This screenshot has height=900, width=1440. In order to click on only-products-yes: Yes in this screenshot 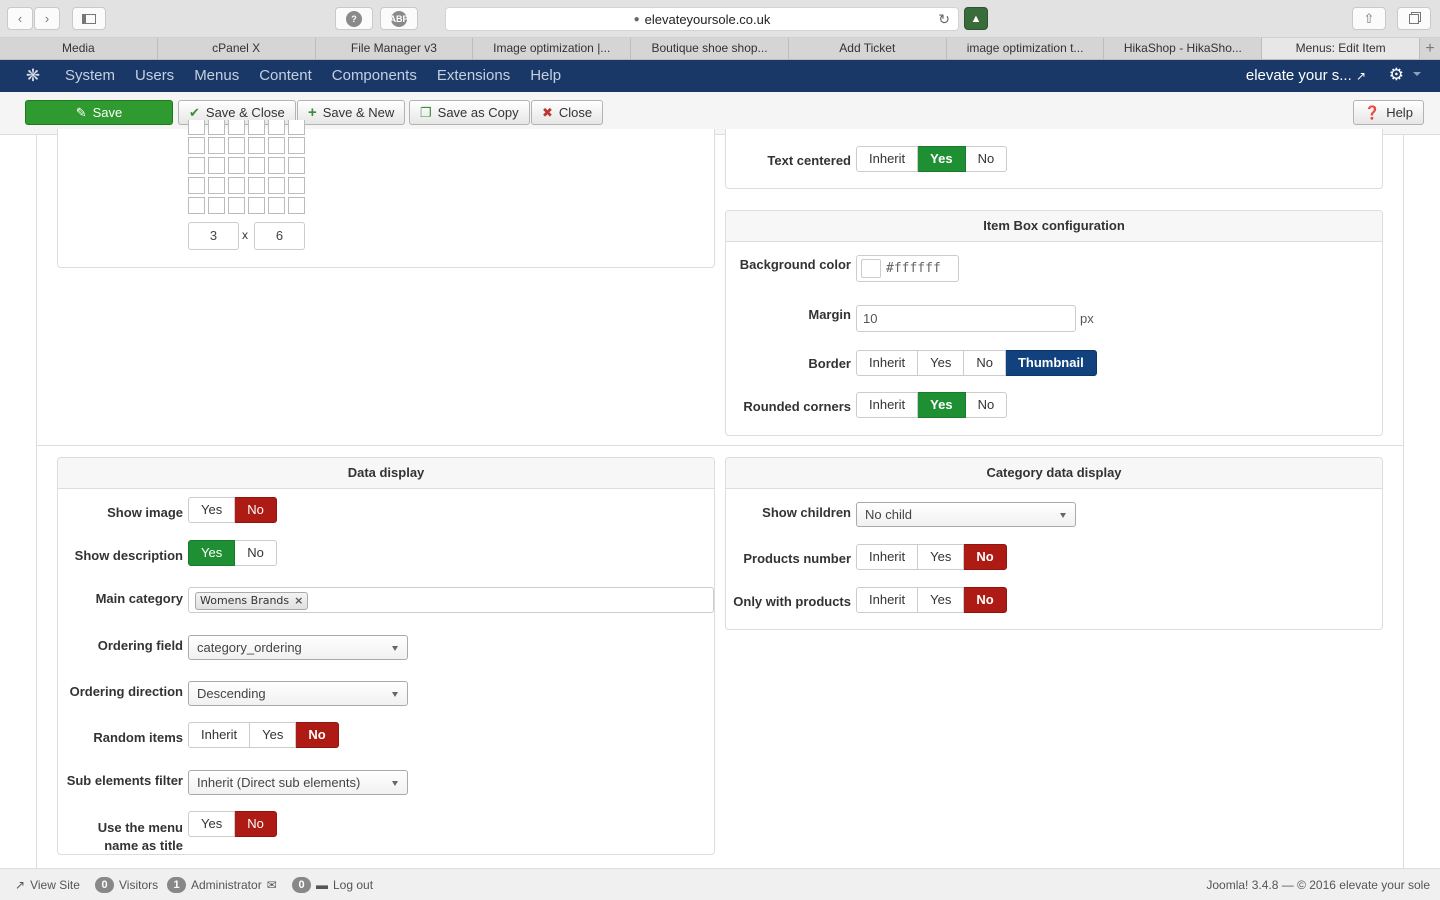, I will do `click(941, 600)`.